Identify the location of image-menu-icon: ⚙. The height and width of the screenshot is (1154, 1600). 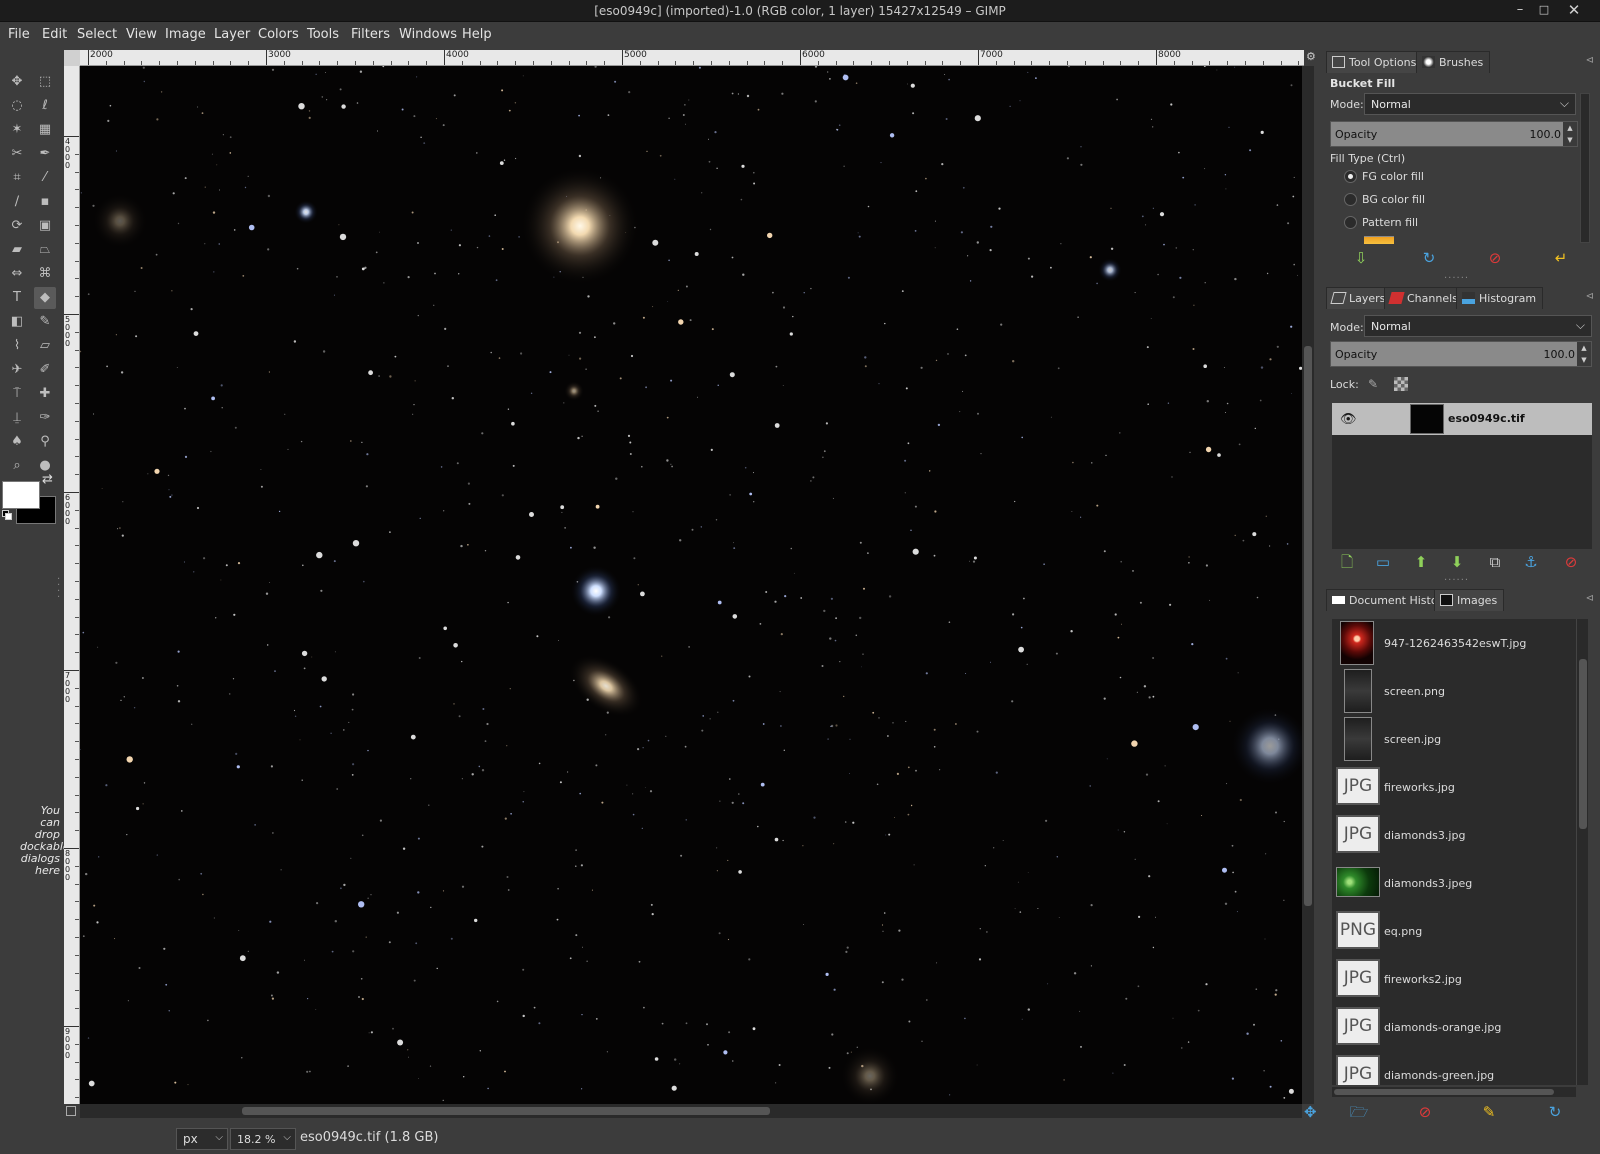
(1311, 56).